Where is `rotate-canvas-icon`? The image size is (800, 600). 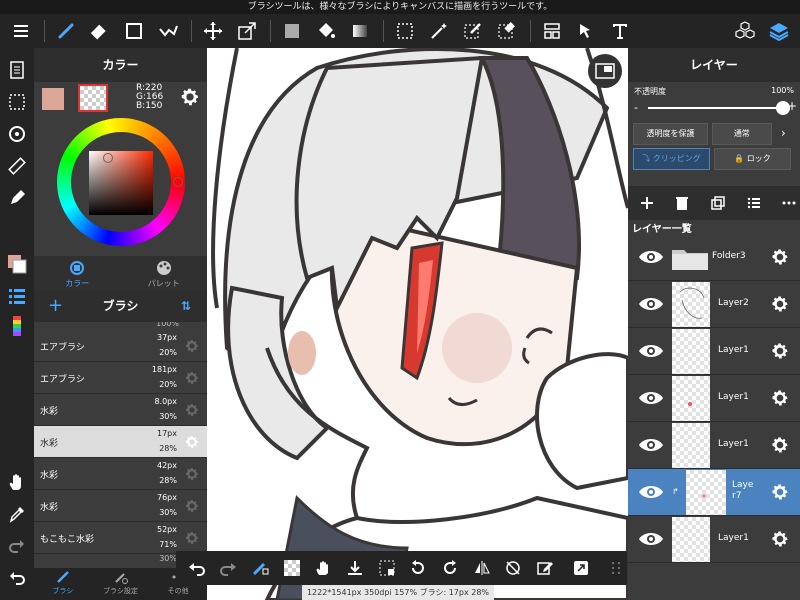 rotate-canvas-icon is located at coordinates (17, 134).